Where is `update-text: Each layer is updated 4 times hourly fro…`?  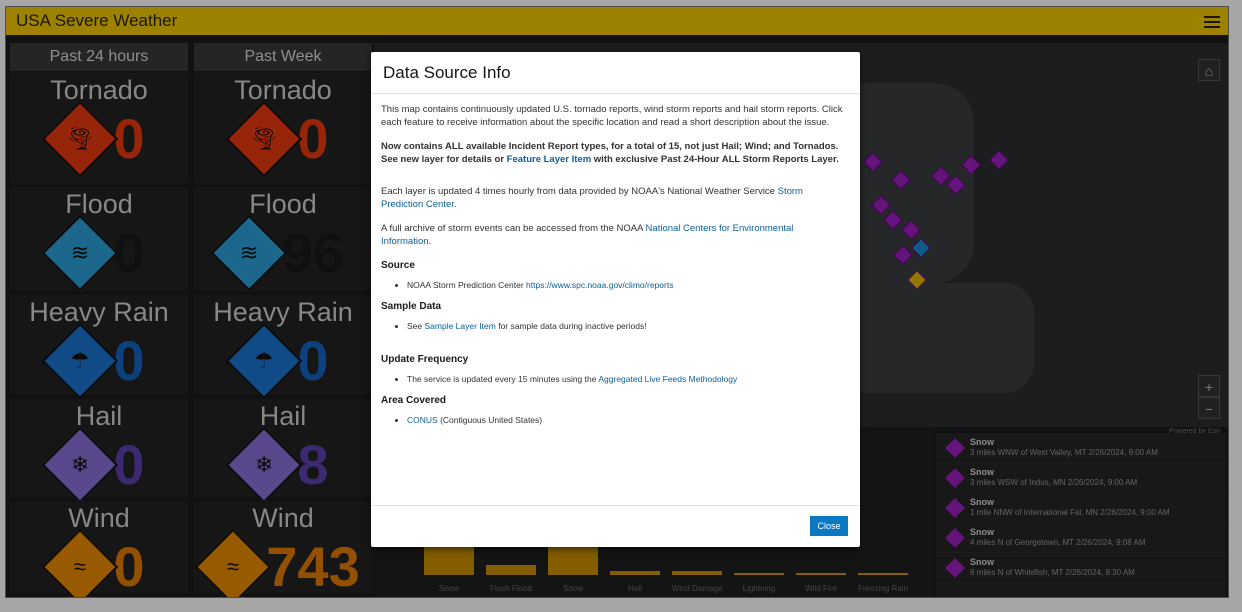
update-text: Each layer is updated 4 times hourly fro… is located at coordinates (613, 198).